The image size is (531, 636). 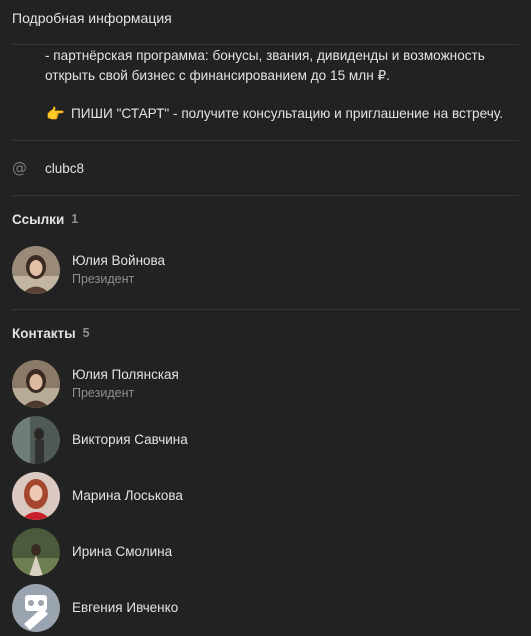 I want to click on community-address-row: @ clubc8, so click(x=265, y=168).